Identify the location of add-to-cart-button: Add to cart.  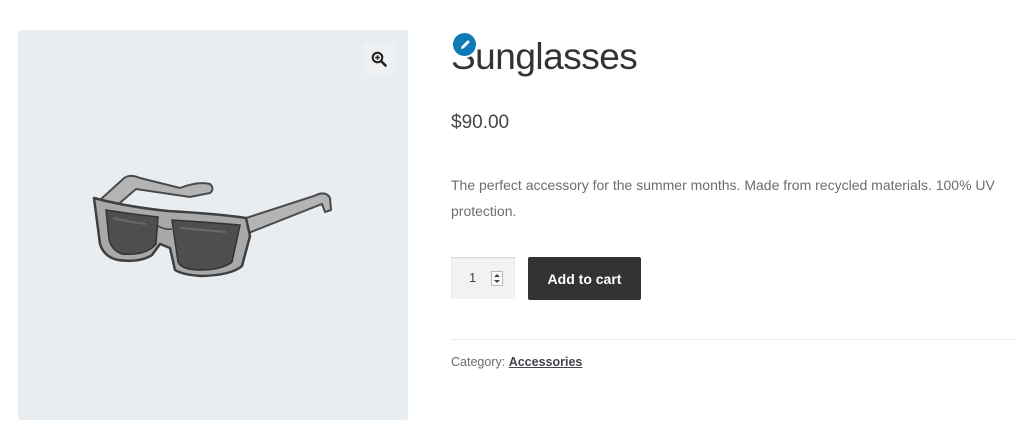
(584, 278).